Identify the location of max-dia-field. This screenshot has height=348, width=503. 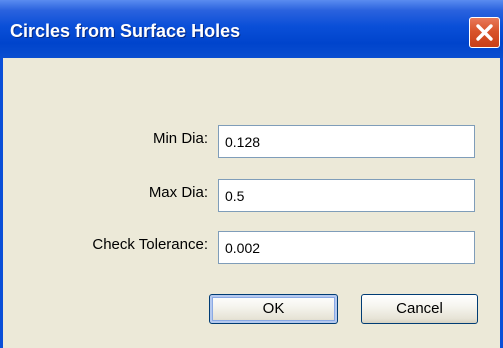
(346, 195).